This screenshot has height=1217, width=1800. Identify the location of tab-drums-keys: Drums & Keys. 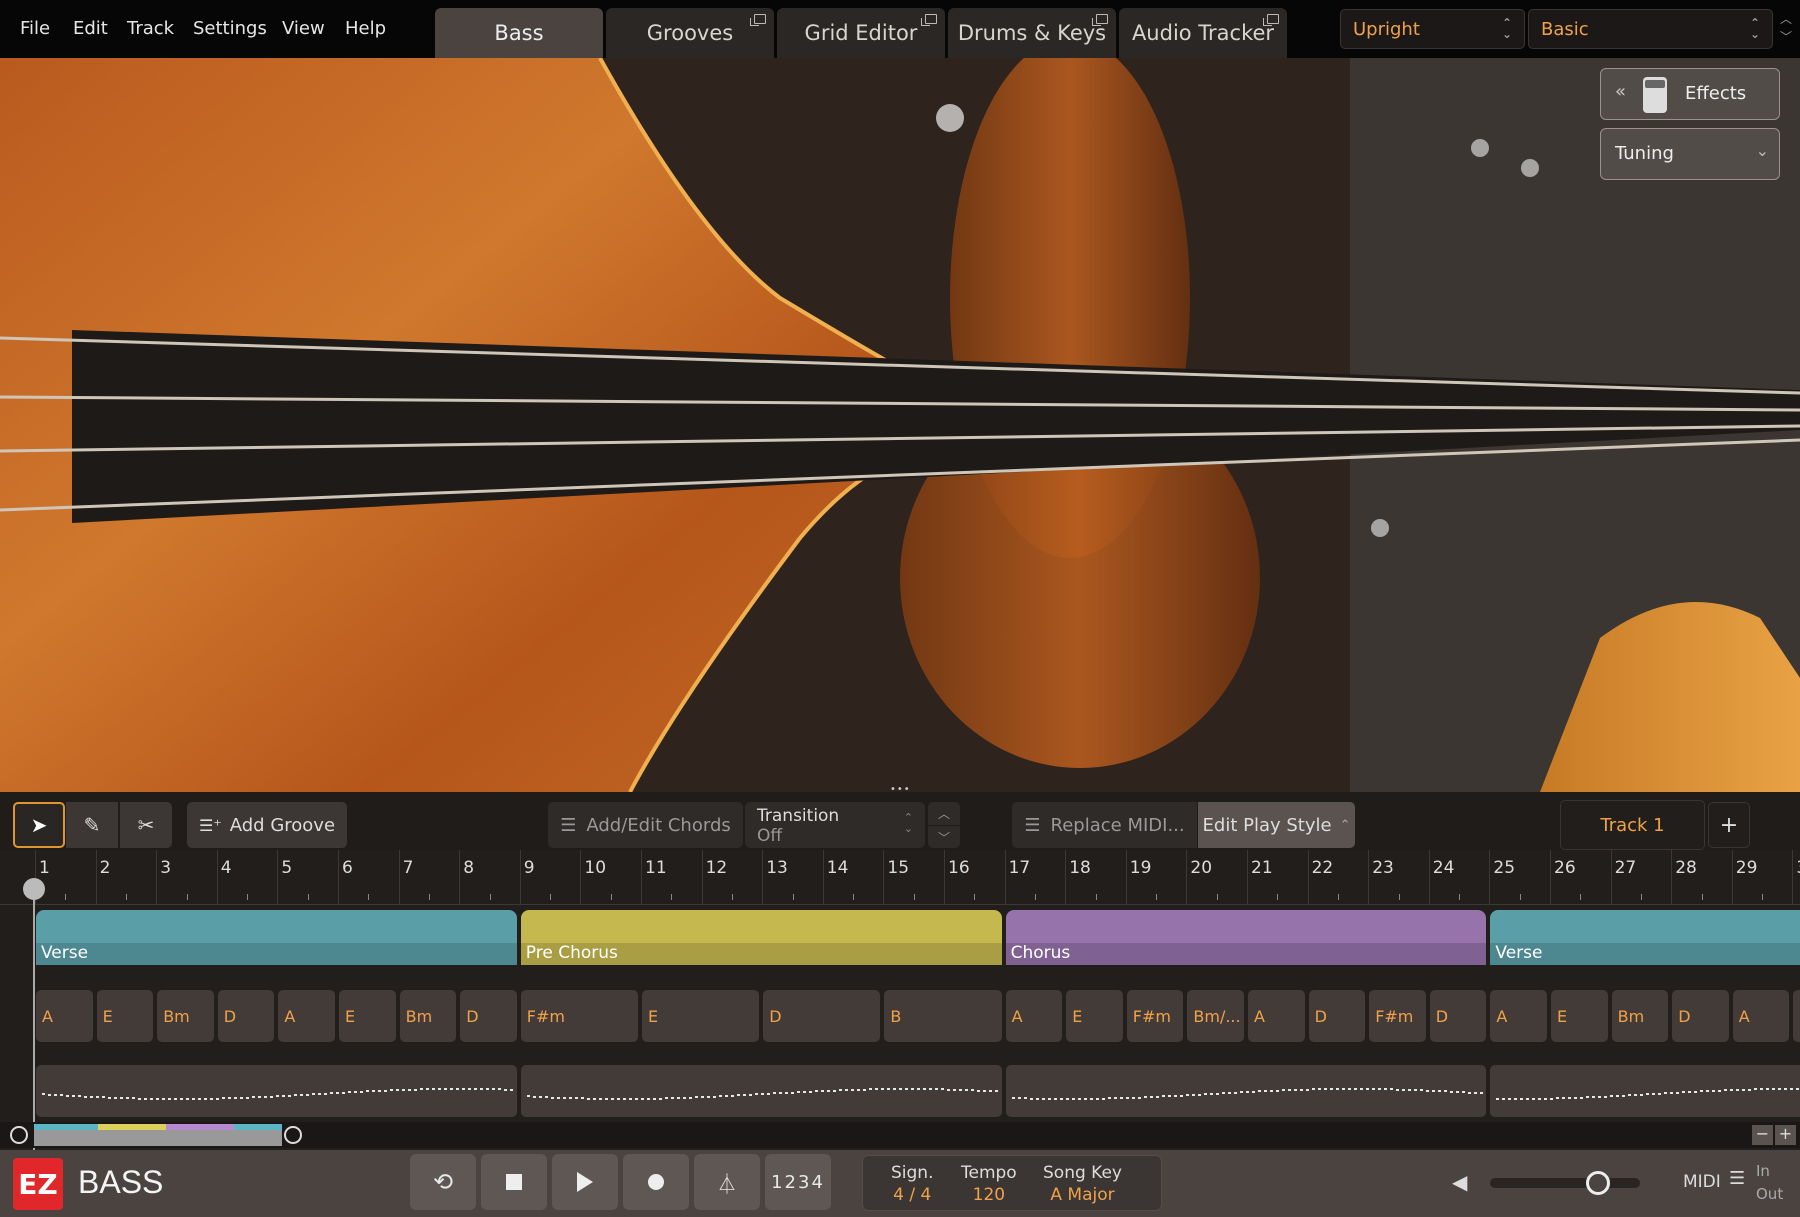
(1032, 33).